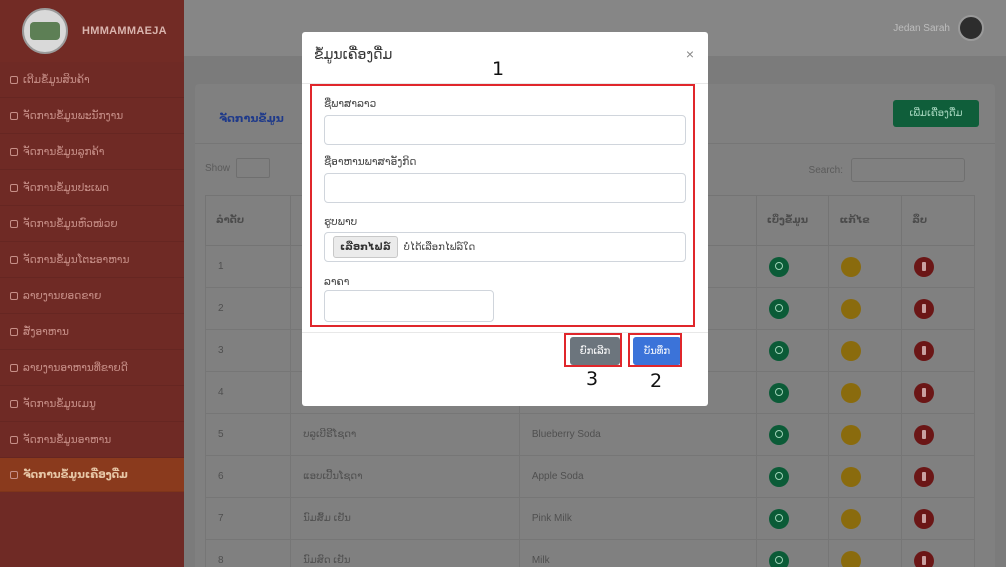 The image size is (1006, 567). Describe the element at coordinates (248, 434) in the screenshot. I see `cell-no: 5` at that location.